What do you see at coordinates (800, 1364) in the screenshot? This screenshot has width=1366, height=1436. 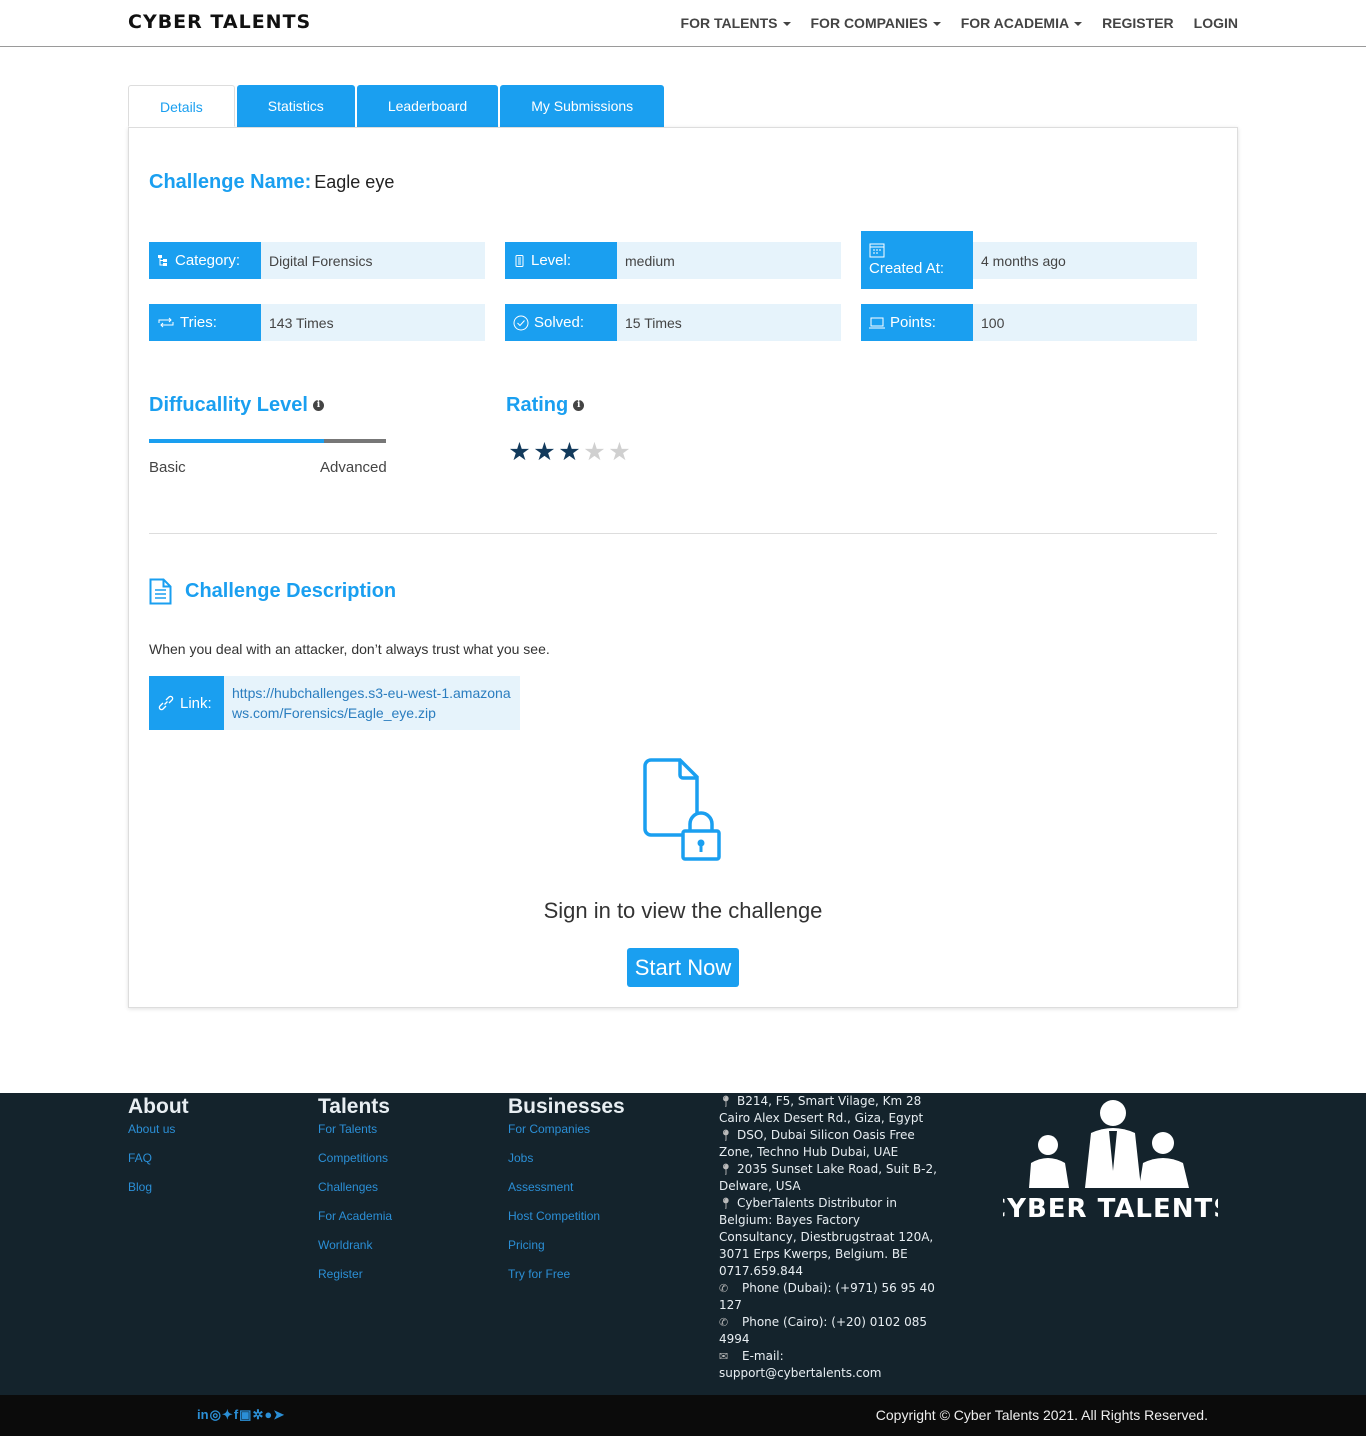 I see `email-text: E-mail: support@cybertalents.com` at bounding box center [800, 1364].